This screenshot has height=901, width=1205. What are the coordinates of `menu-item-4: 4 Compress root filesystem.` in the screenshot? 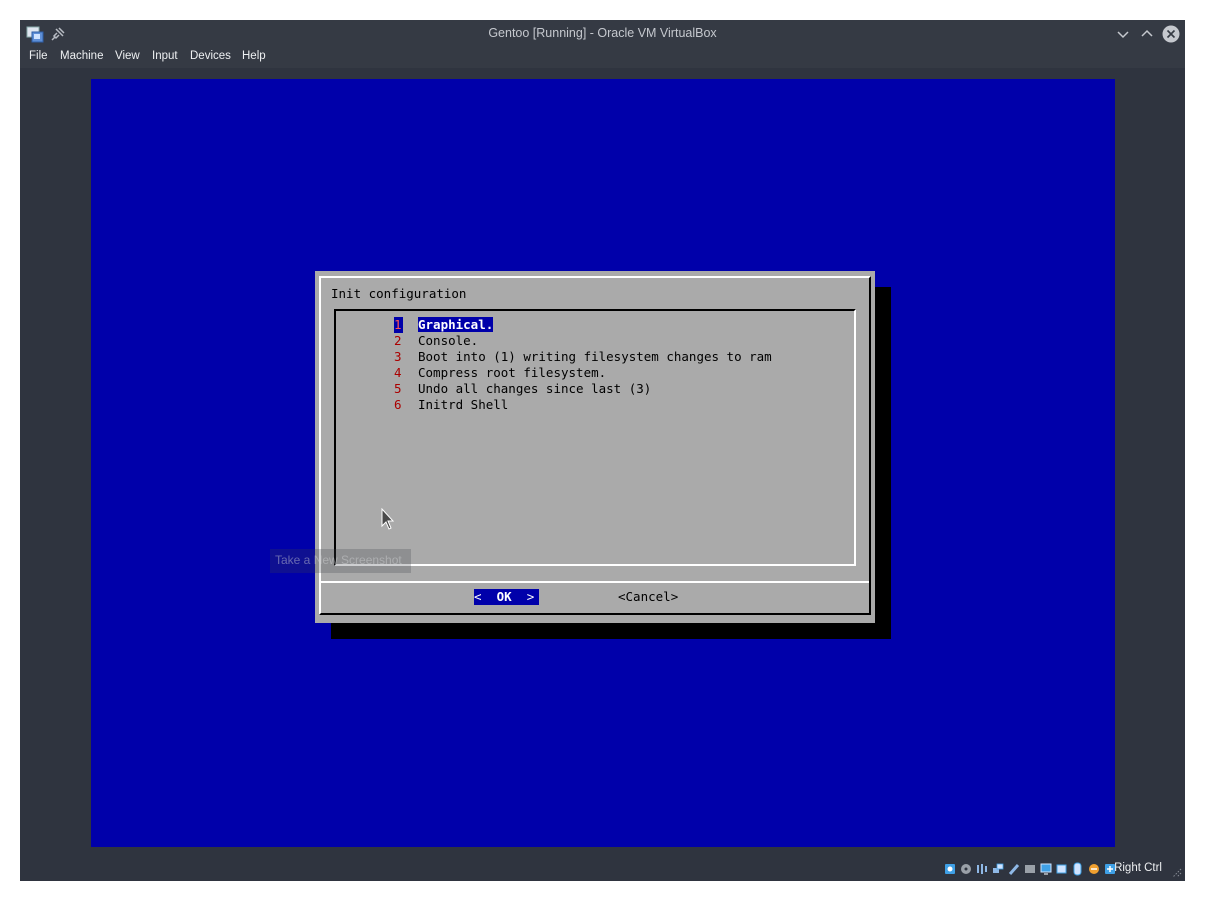 It's located at (500, 373).